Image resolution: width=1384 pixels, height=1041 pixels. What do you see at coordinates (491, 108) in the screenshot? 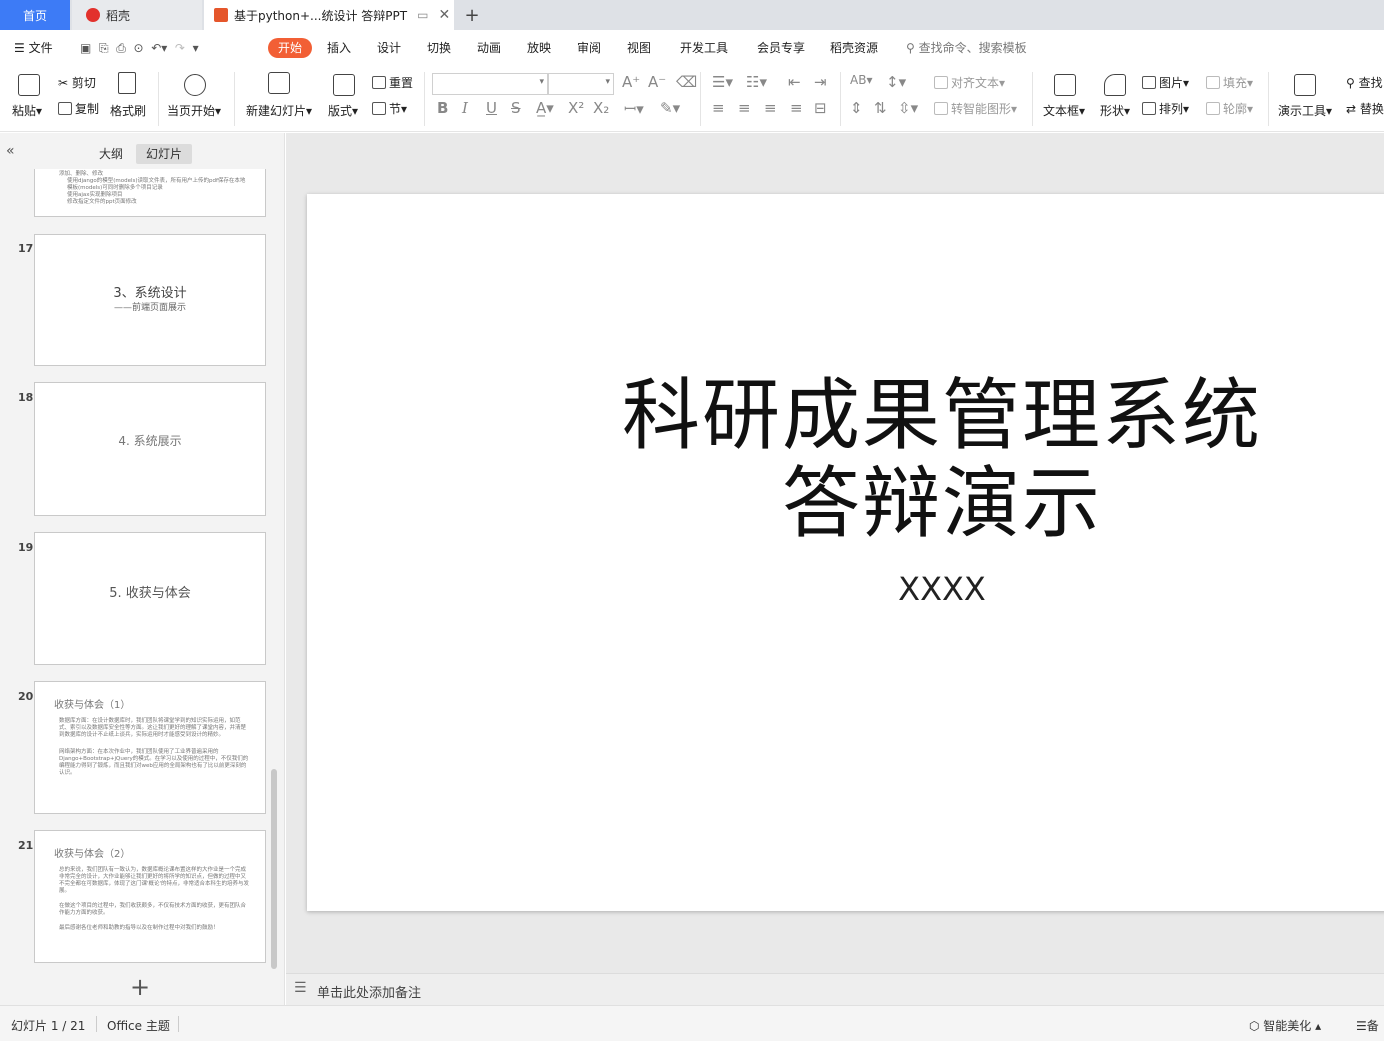
I see `underline-icon: U` at bounding box center [491, 108].